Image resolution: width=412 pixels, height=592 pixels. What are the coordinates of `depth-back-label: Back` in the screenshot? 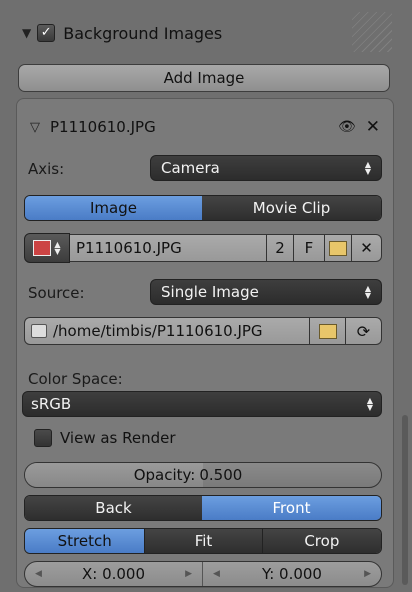 It's located at (113, 508).